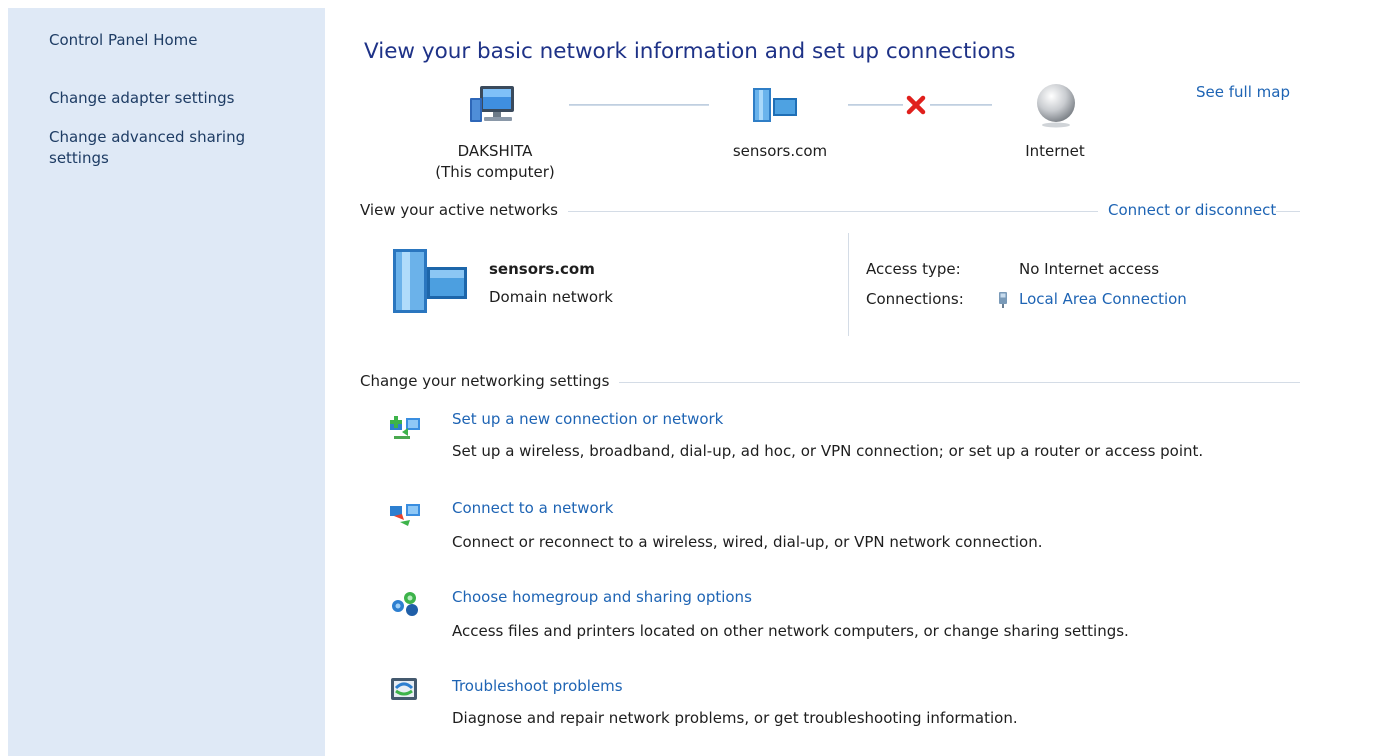 This screenshot has width=1375, height=756. What do you see at coordinates (147, 148) in the screenshot?
I see `change-advanced-sharing-settings-link: Change advanced sharing settings` at bounding box center [147, 148].